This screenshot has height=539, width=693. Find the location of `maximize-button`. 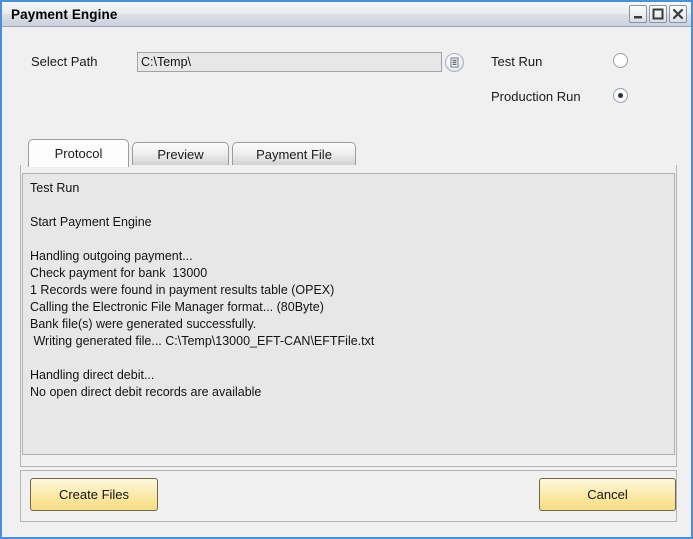

maximize-button is located at coordinates (658, 14).